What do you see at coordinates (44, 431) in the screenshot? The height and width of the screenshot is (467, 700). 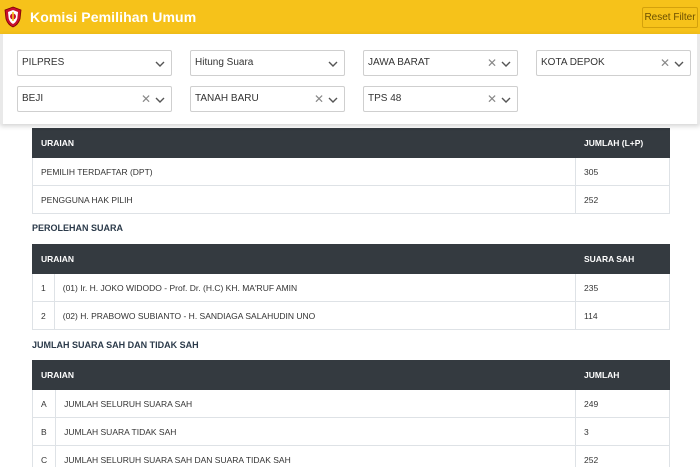 I see `row-number: B` at bounding box center [44, 431].